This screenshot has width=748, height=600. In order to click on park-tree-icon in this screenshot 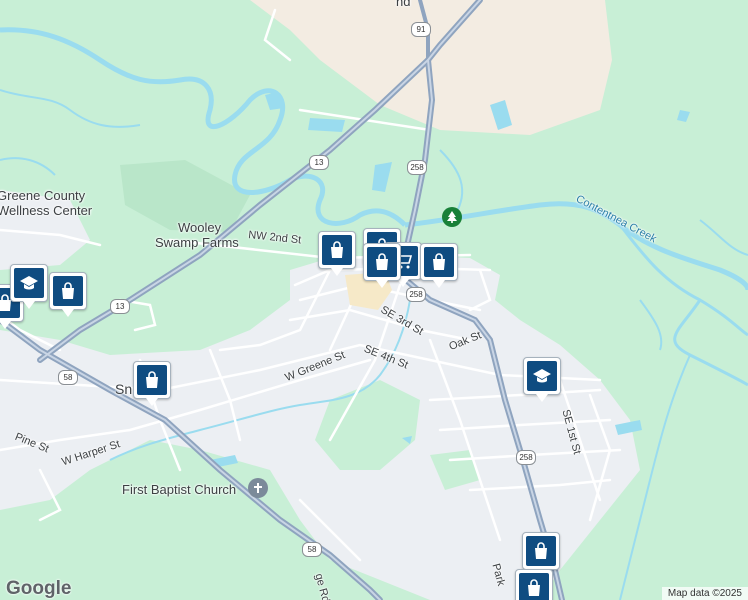, I will do `click(452, 217)`.